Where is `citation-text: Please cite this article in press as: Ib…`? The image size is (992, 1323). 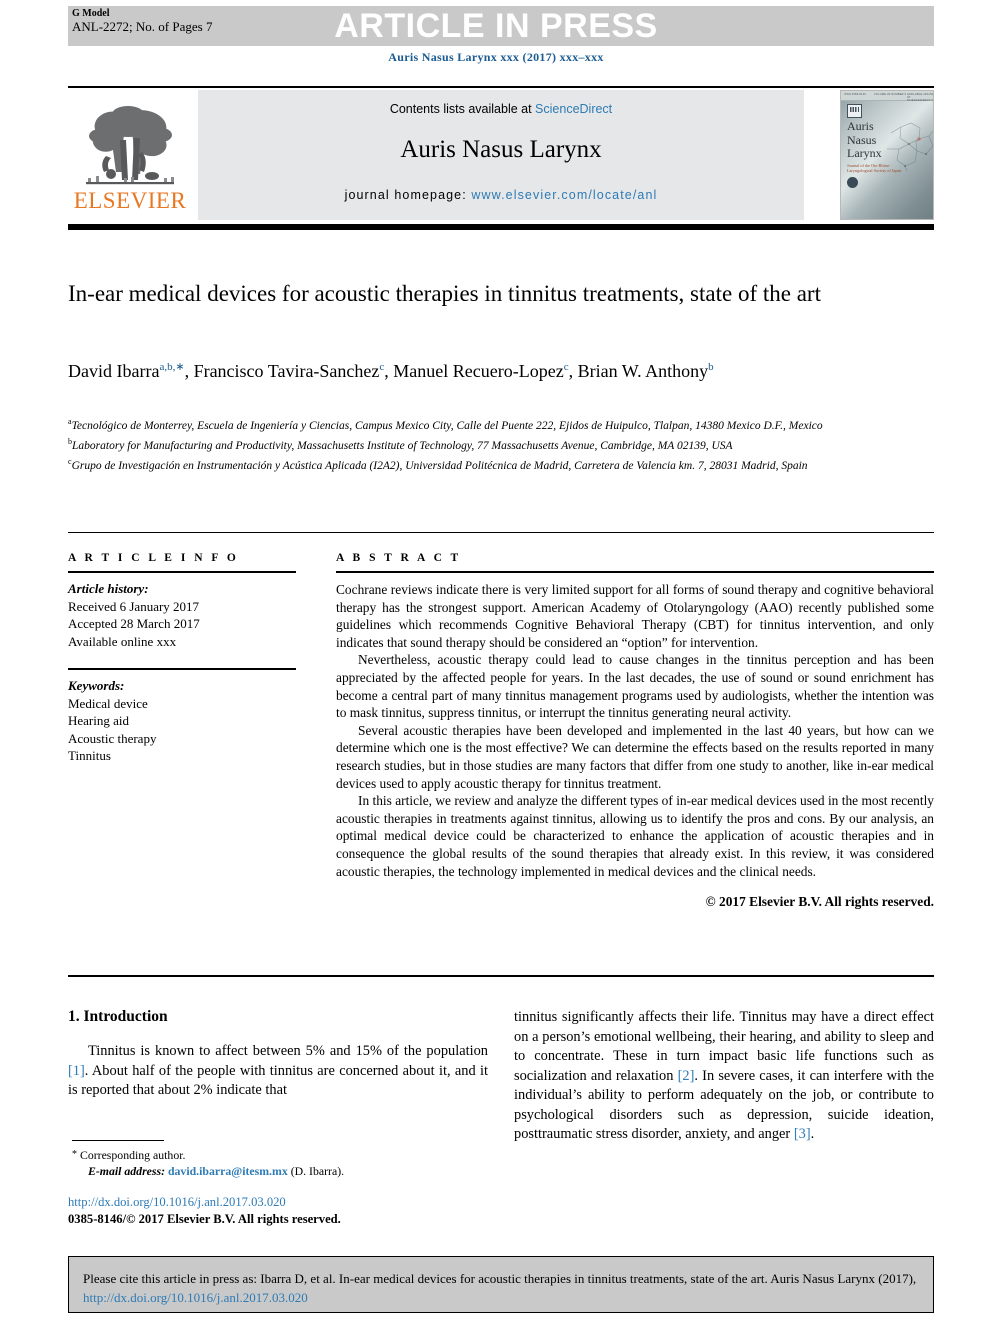 citation-text: Please cite this article in press as: Ib… is located at coordinates (501, 1288).